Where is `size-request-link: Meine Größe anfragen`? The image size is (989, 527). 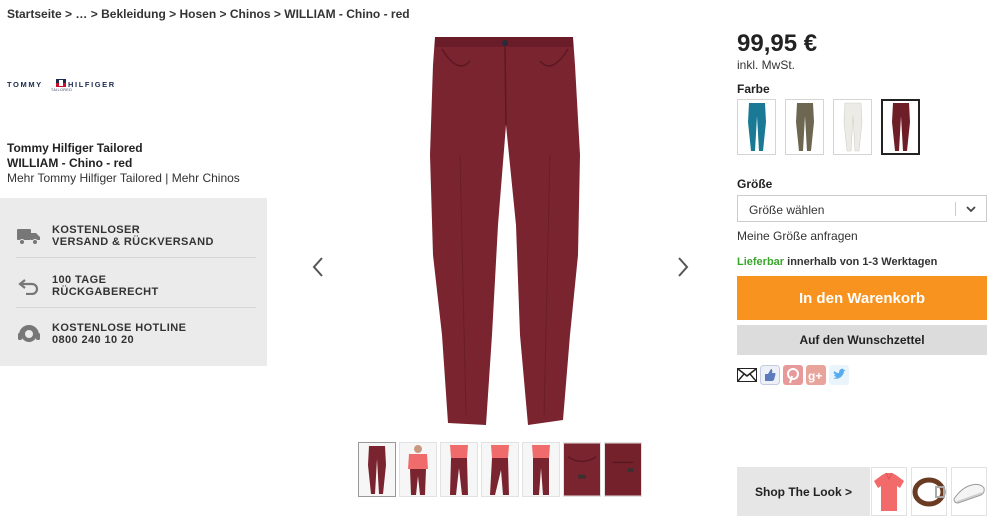
size-request-link: Meine Größe anfragen is located at coordinates (797, 236).